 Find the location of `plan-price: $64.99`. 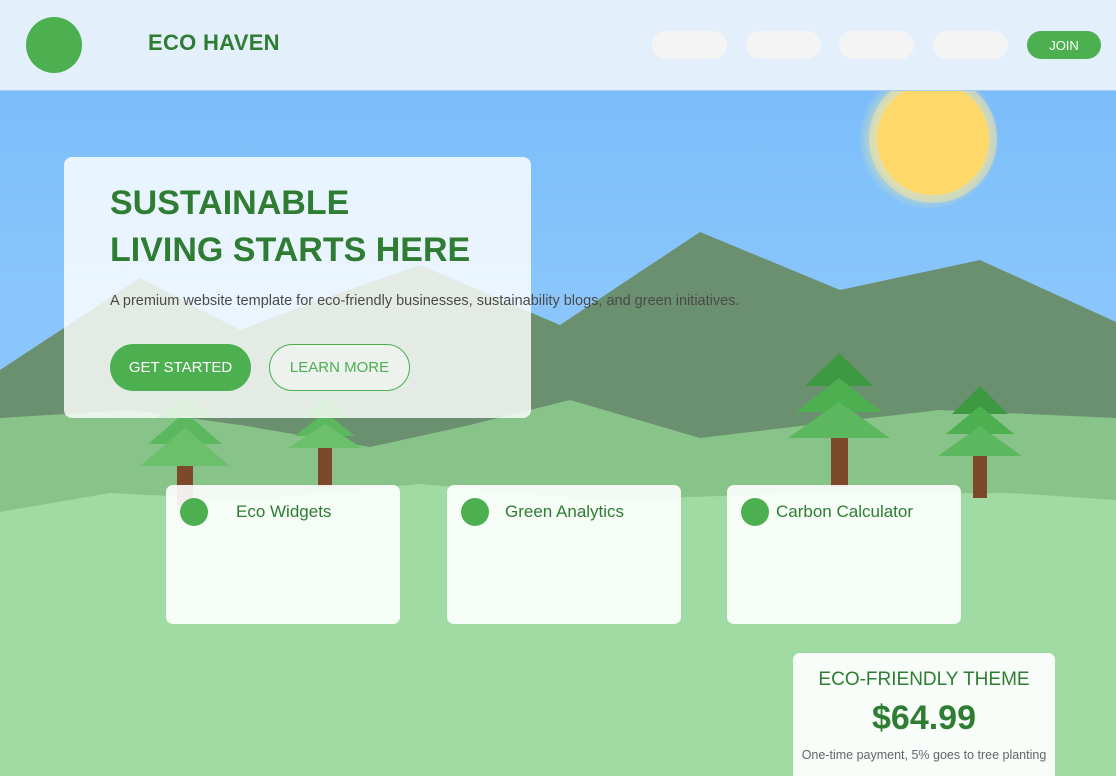

plan-price: $64.99 is located at coordinates (924, 718).